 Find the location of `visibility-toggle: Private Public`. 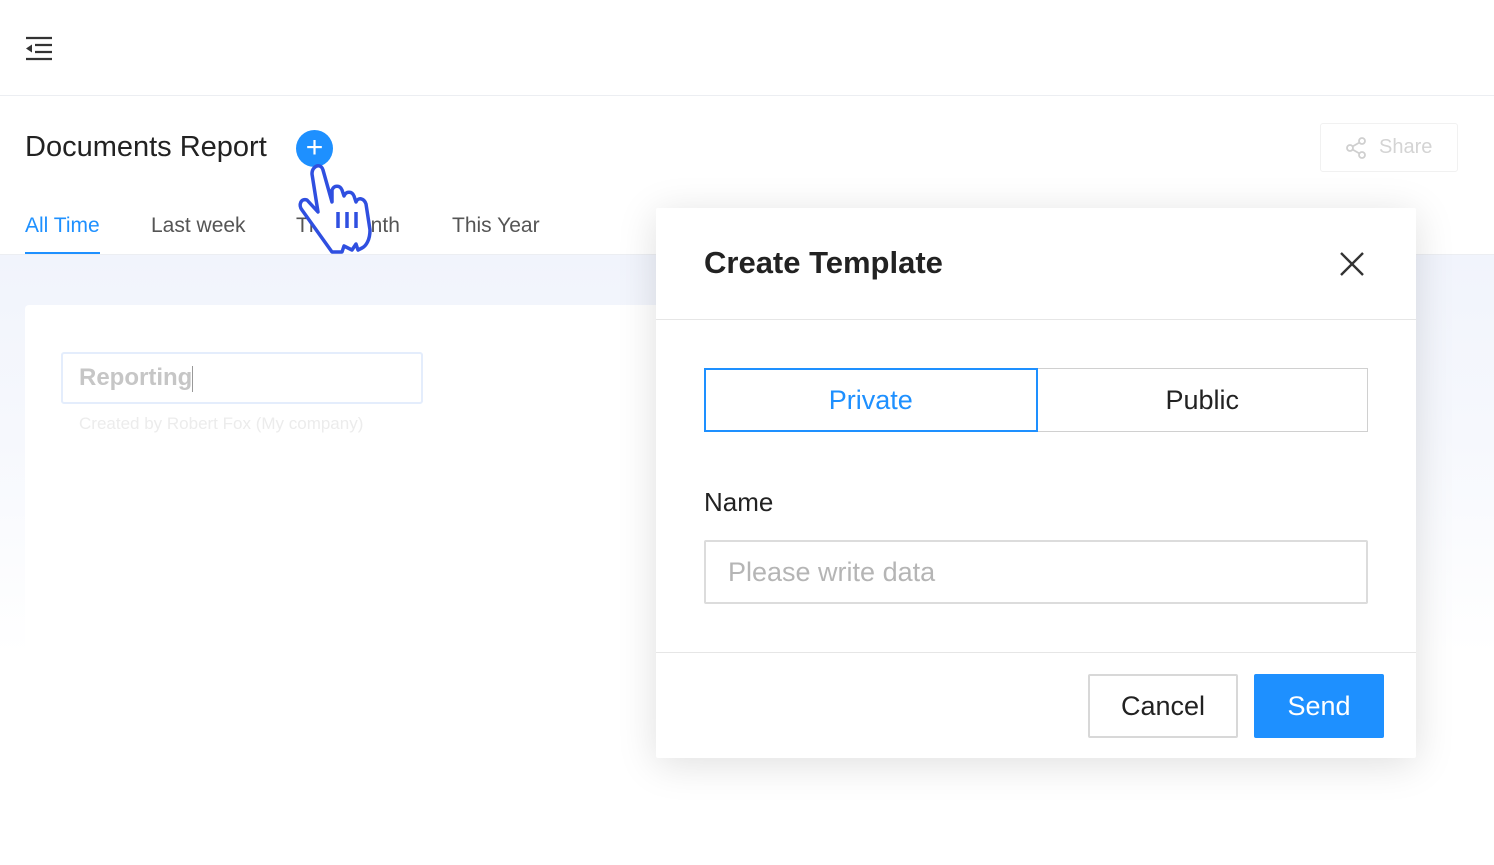

visibility-toggle: Private Public is located at coordinates (1036, 400).